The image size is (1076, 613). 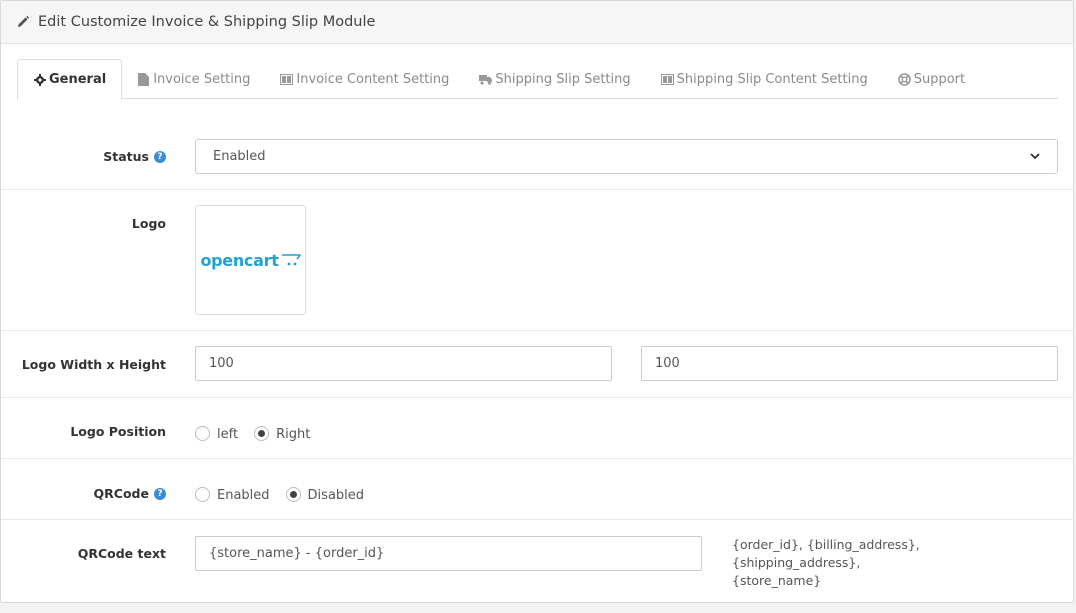 I want to click on logo-position-label-text: Logo Position, so click(x=118, y=431).